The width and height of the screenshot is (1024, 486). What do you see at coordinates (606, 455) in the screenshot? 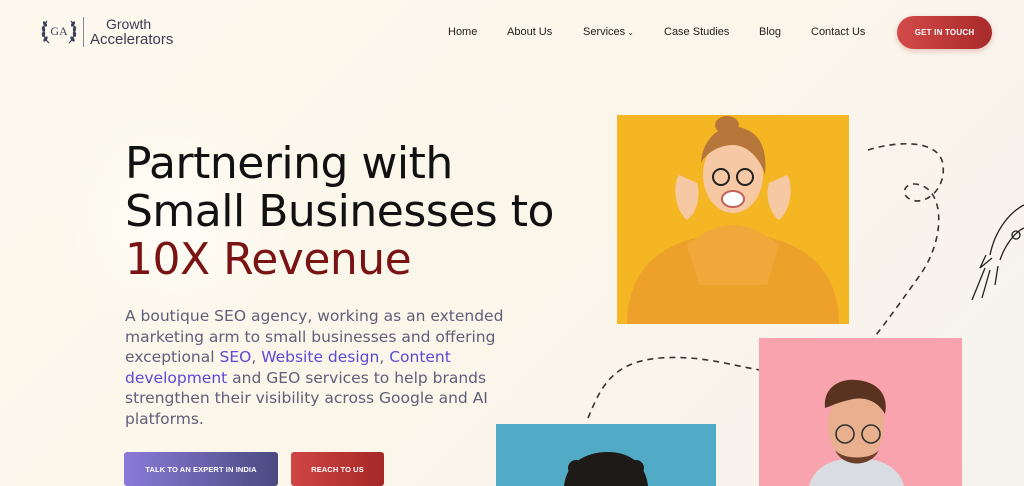
I see `person-portrait-image` at bounding box center [606, 455].